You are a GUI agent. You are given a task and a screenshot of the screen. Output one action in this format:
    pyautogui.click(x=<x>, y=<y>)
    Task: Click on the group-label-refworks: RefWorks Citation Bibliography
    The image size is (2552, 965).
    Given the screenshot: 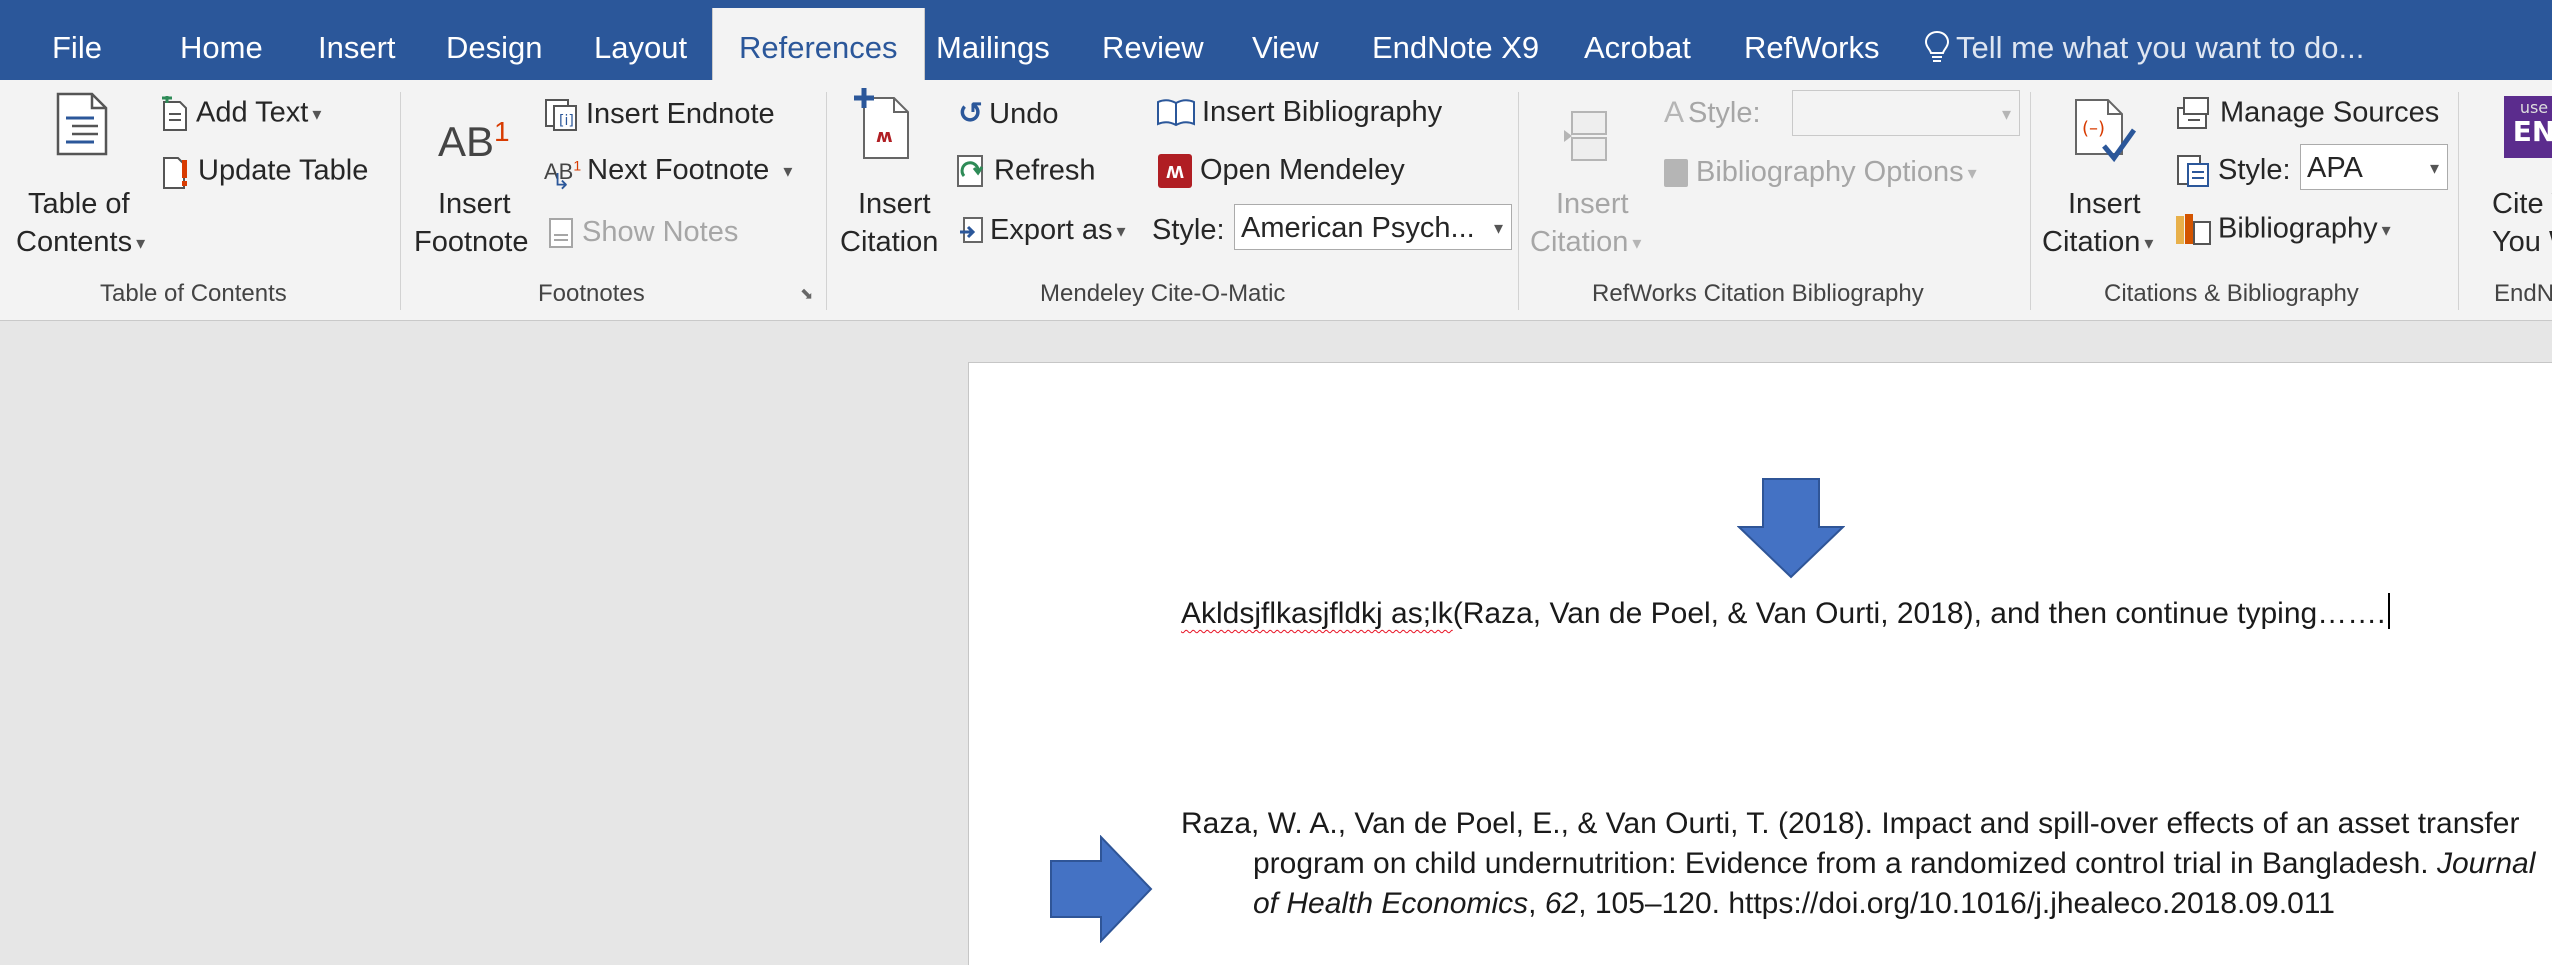 What is the action you would take?
    pyautogui.click(x=1758, y=293)
    